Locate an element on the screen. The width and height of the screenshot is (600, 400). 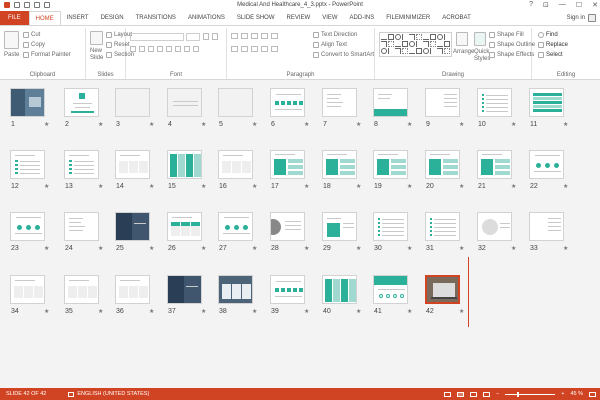
tab-file: FILE is located at coordinates (14, 18).